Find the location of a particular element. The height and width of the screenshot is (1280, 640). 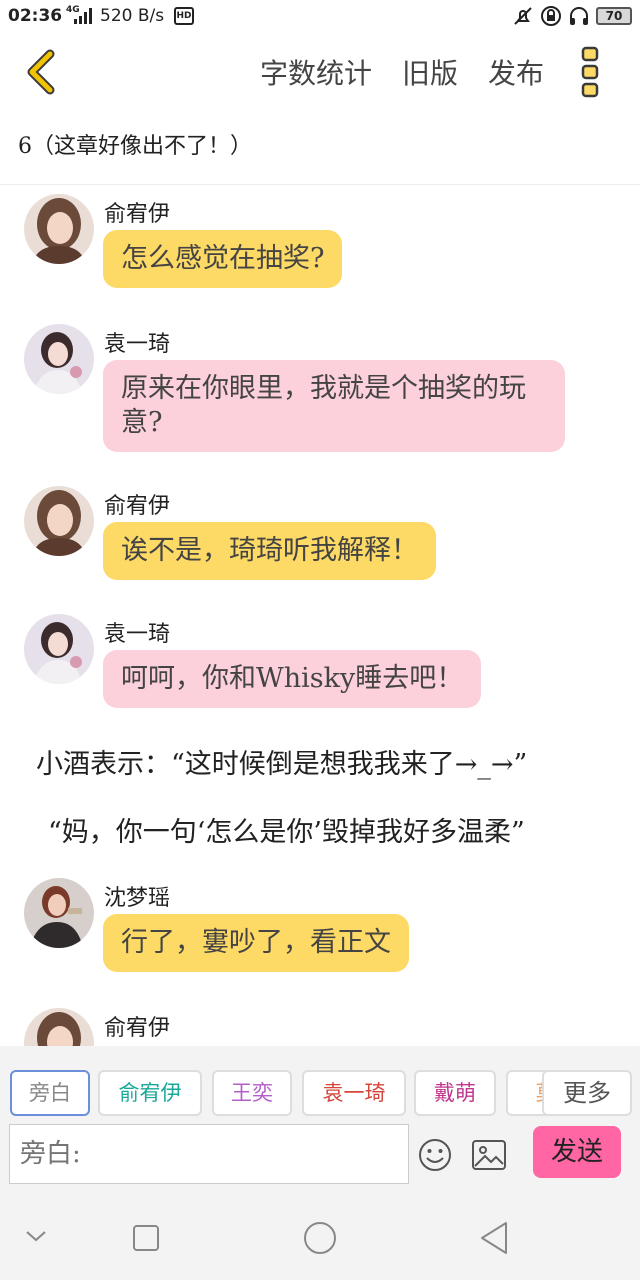

send-button: 发送 is located at coordinates (577, 1152).